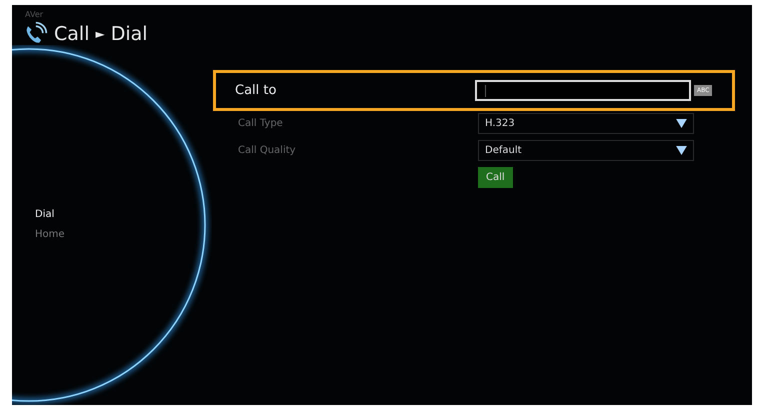 The image size is (760, 419). What do you see at coordinates (261, 123) in the screenshot?
I see `field-label: Call Type` at bounding box center [261, 123].